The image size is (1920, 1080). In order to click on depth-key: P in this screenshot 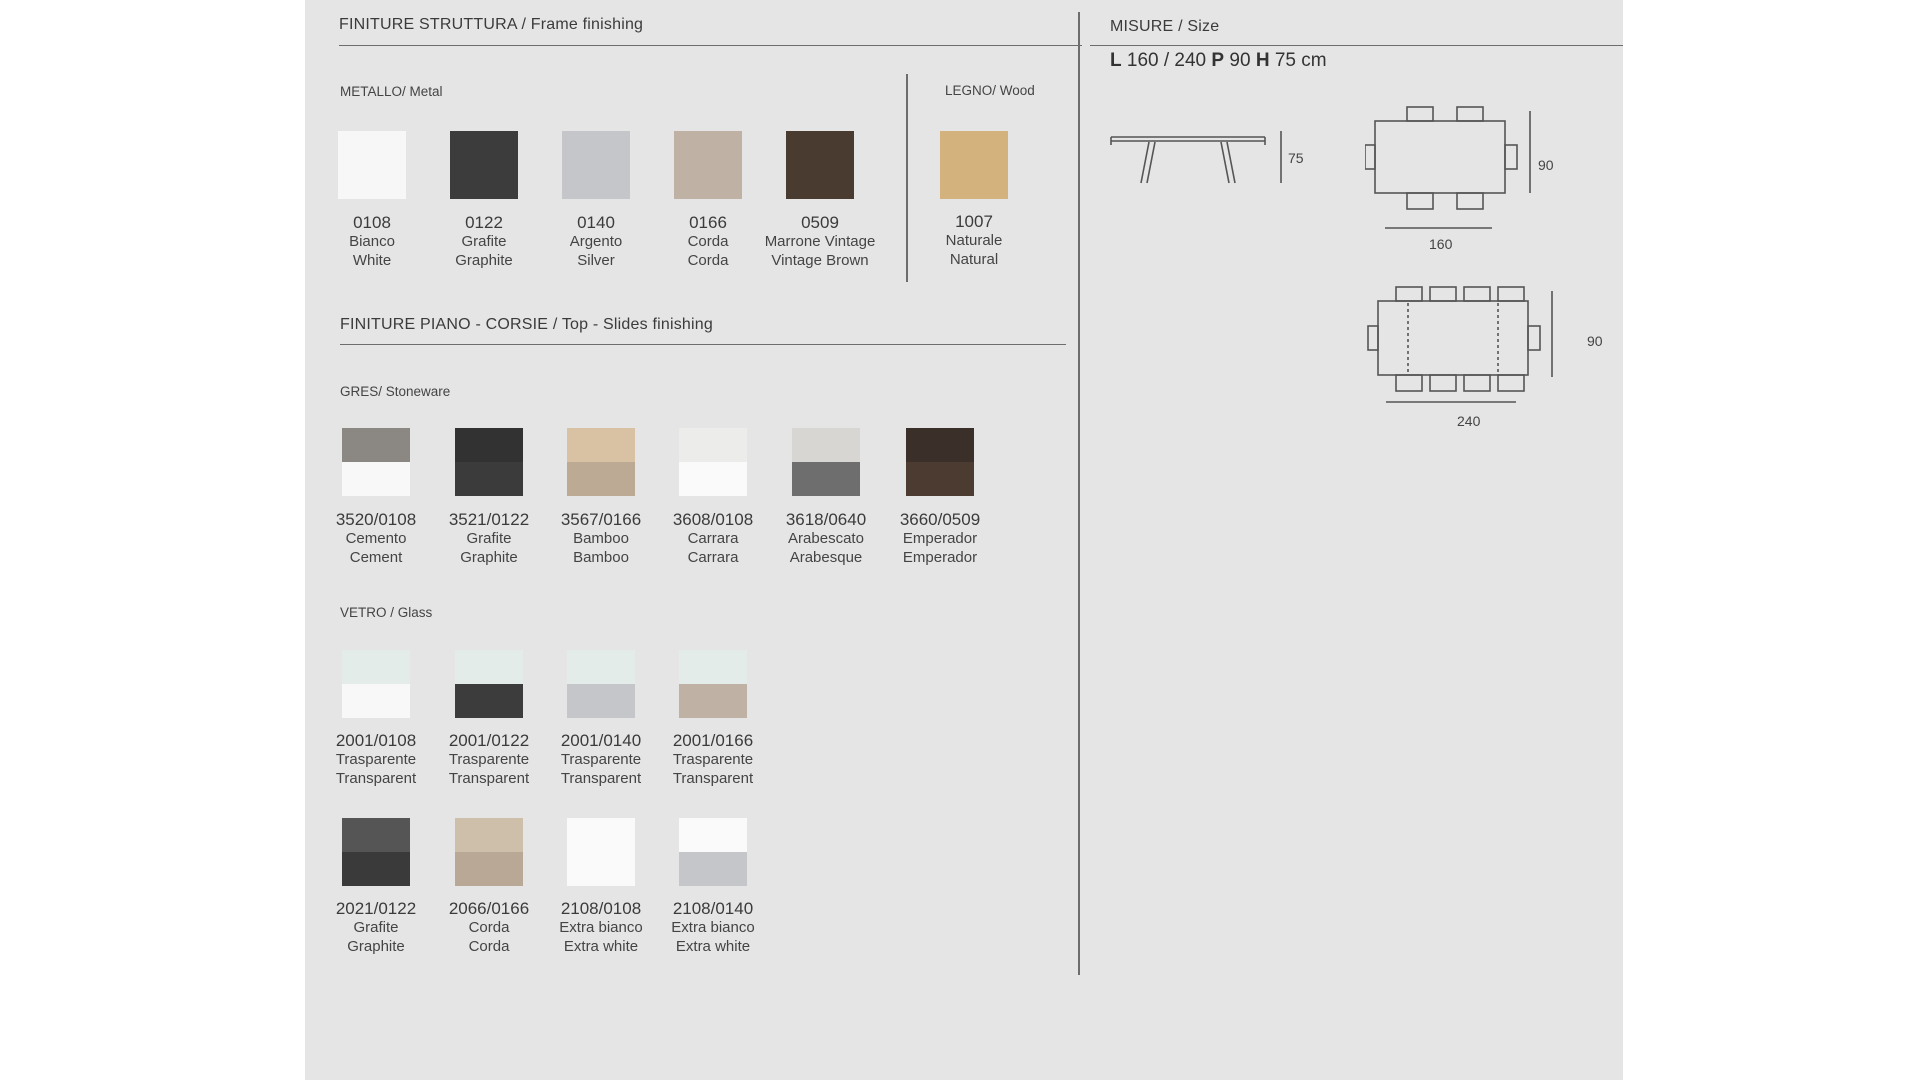, I will do `click(1218, 60)`.